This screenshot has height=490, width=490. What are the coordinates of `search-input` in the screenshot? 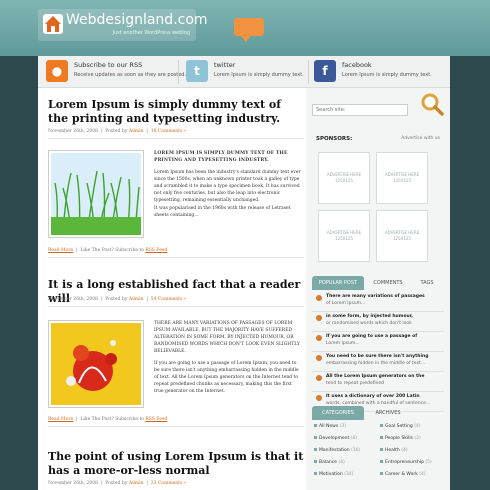 It's located at (360, 110).